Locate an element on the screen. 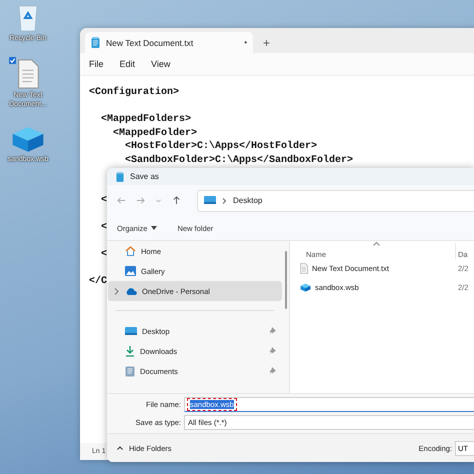 This screenshot has width=474, height=474. back-icon is located at coordinates (121, 200).